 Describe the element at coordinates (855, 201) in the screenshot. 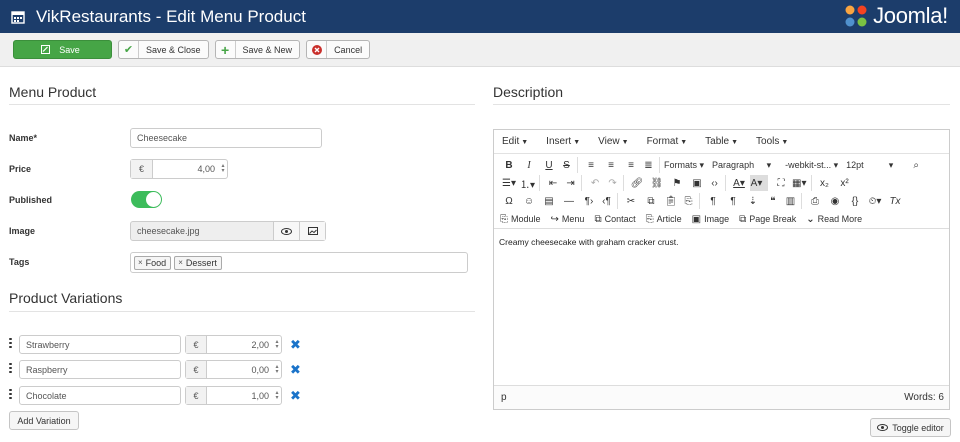

I see `source-code-icon: {}` at that location.